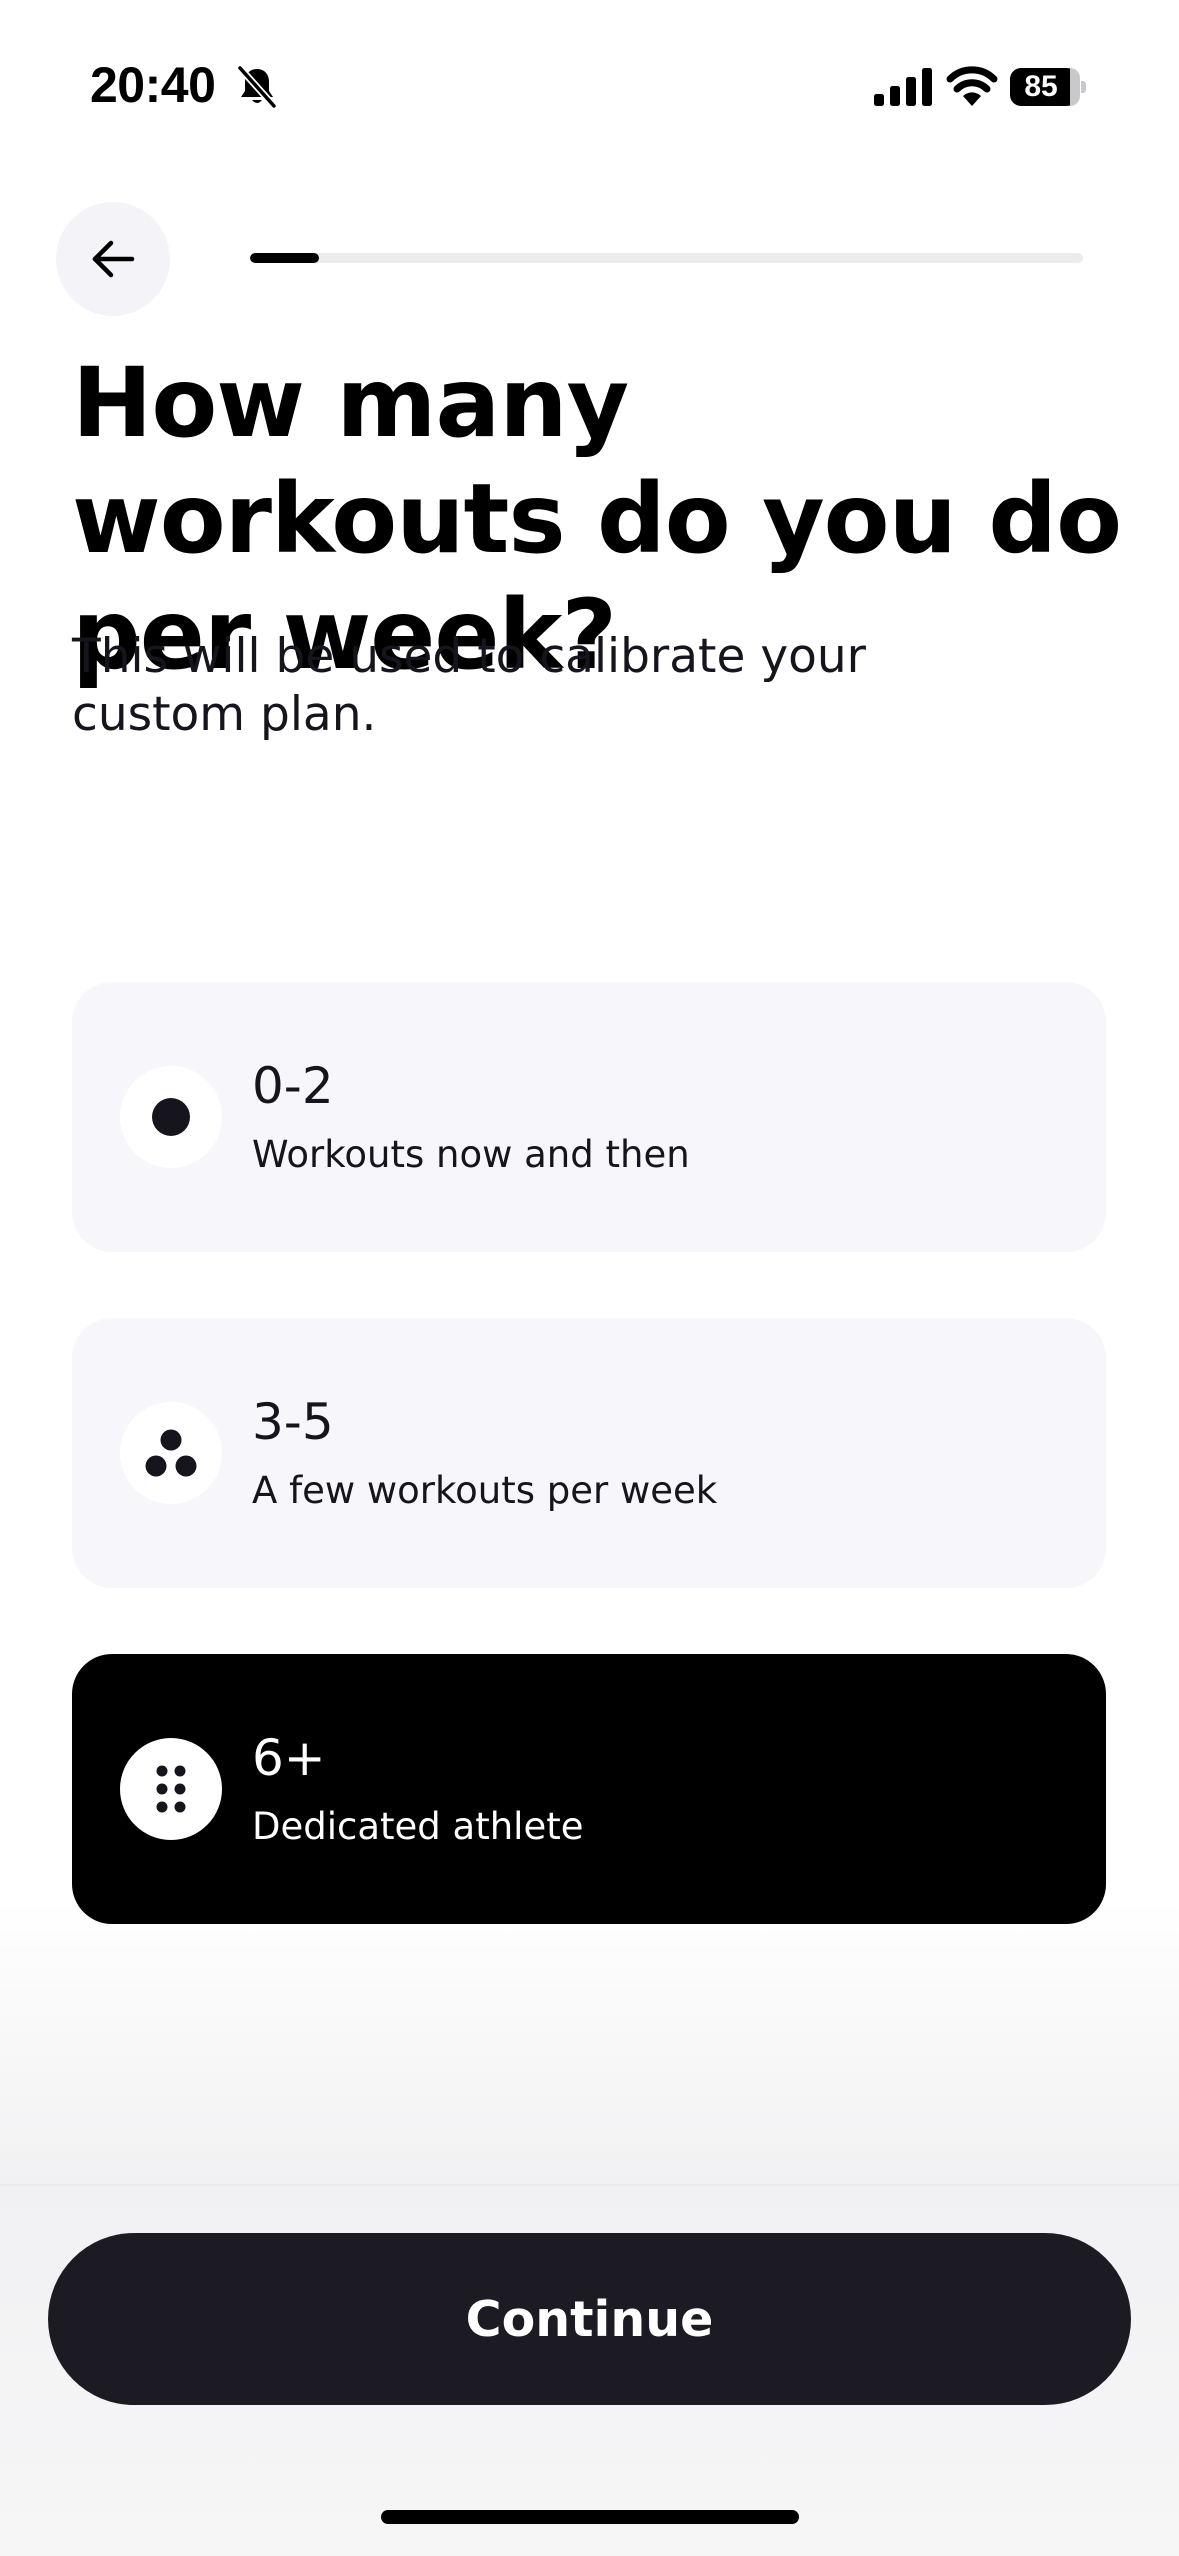  Describe the element at coordinates (590, 2517) in the screenshot. I see `home-indicator` at that location.